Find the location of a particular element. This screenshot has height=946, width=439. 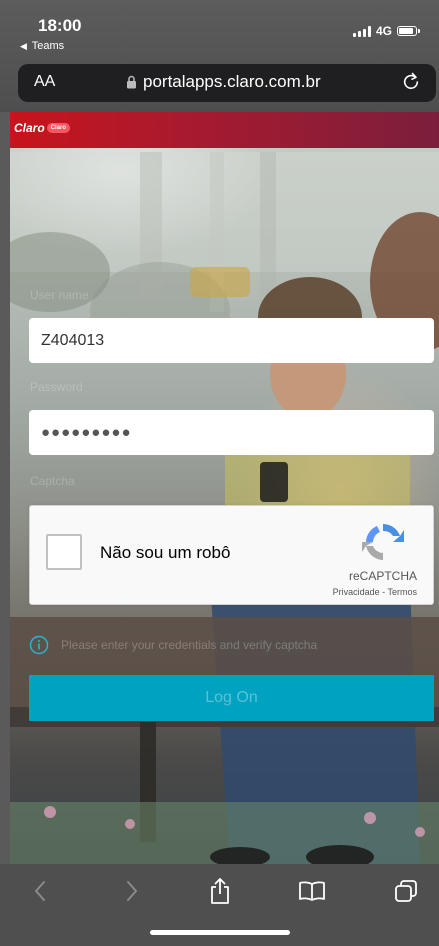

password-masked-value: ●●●●●●●●● is located at coordinates (86, 432).